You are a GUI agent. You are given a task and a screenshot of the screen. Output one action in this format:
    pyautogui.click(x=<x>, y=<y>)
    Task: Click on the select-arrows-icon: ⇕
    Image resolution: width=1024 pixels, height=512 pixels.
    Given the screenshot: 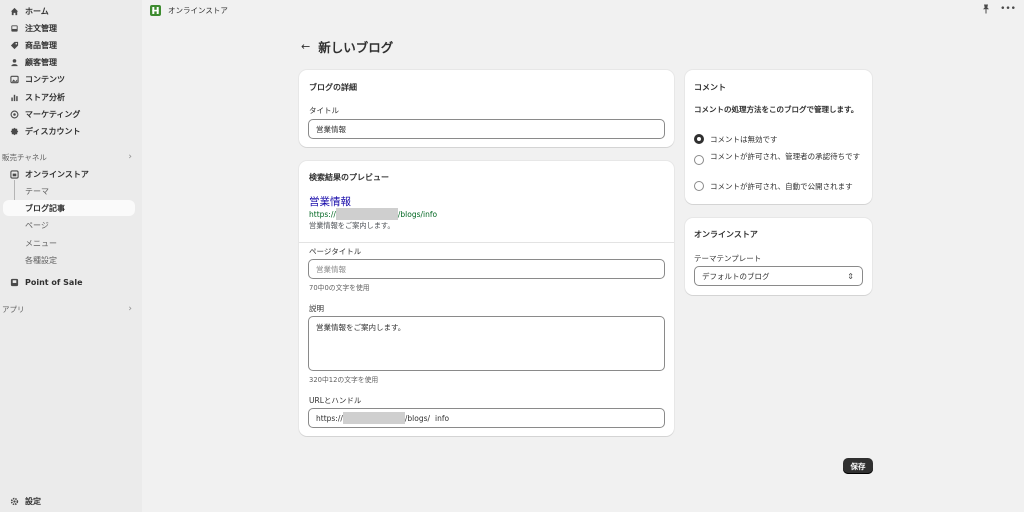 What is the action you would take?
    pyautogui.click(x=850, y=276)
    